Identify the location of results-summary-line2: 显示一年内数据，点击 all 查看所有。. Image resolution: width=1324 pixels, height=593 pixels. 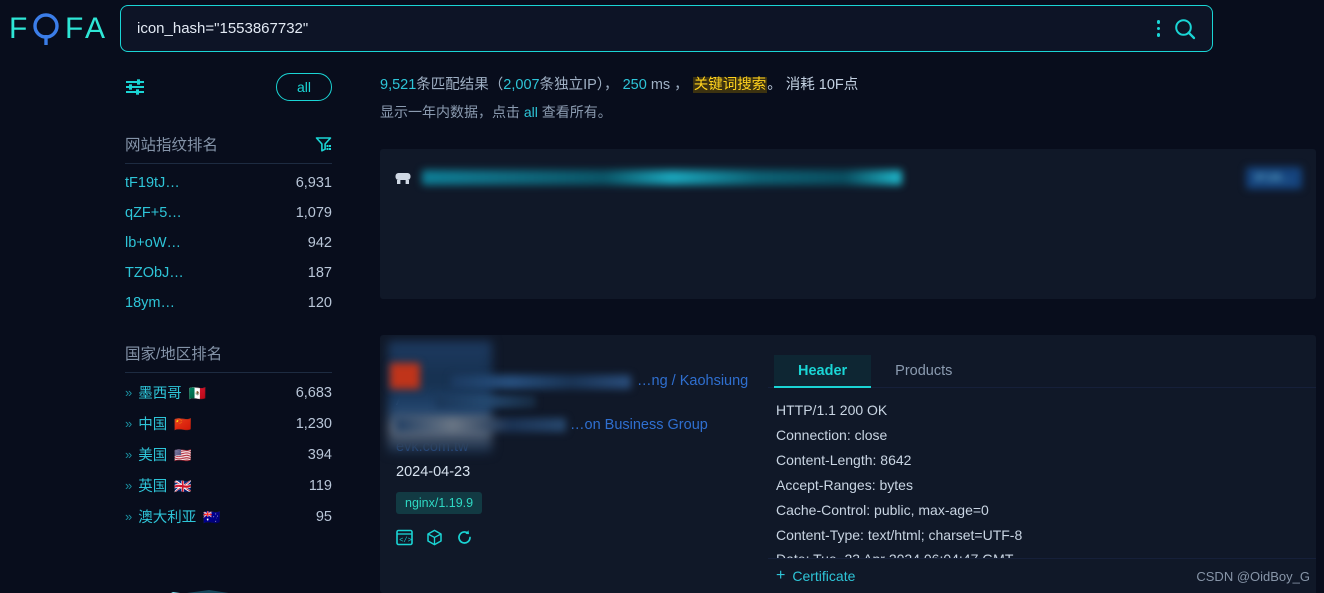
(852, 112).